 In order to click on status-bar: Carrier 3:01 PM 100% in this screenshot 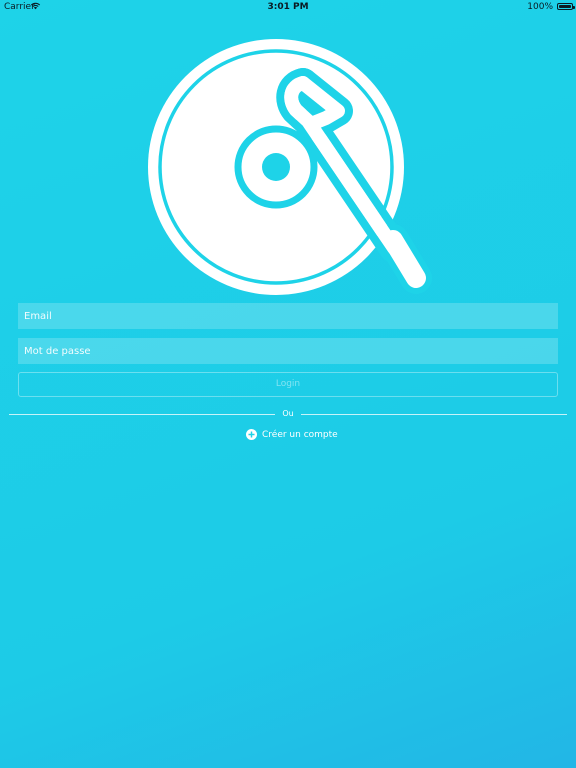, I will do `click(288, 7)`.